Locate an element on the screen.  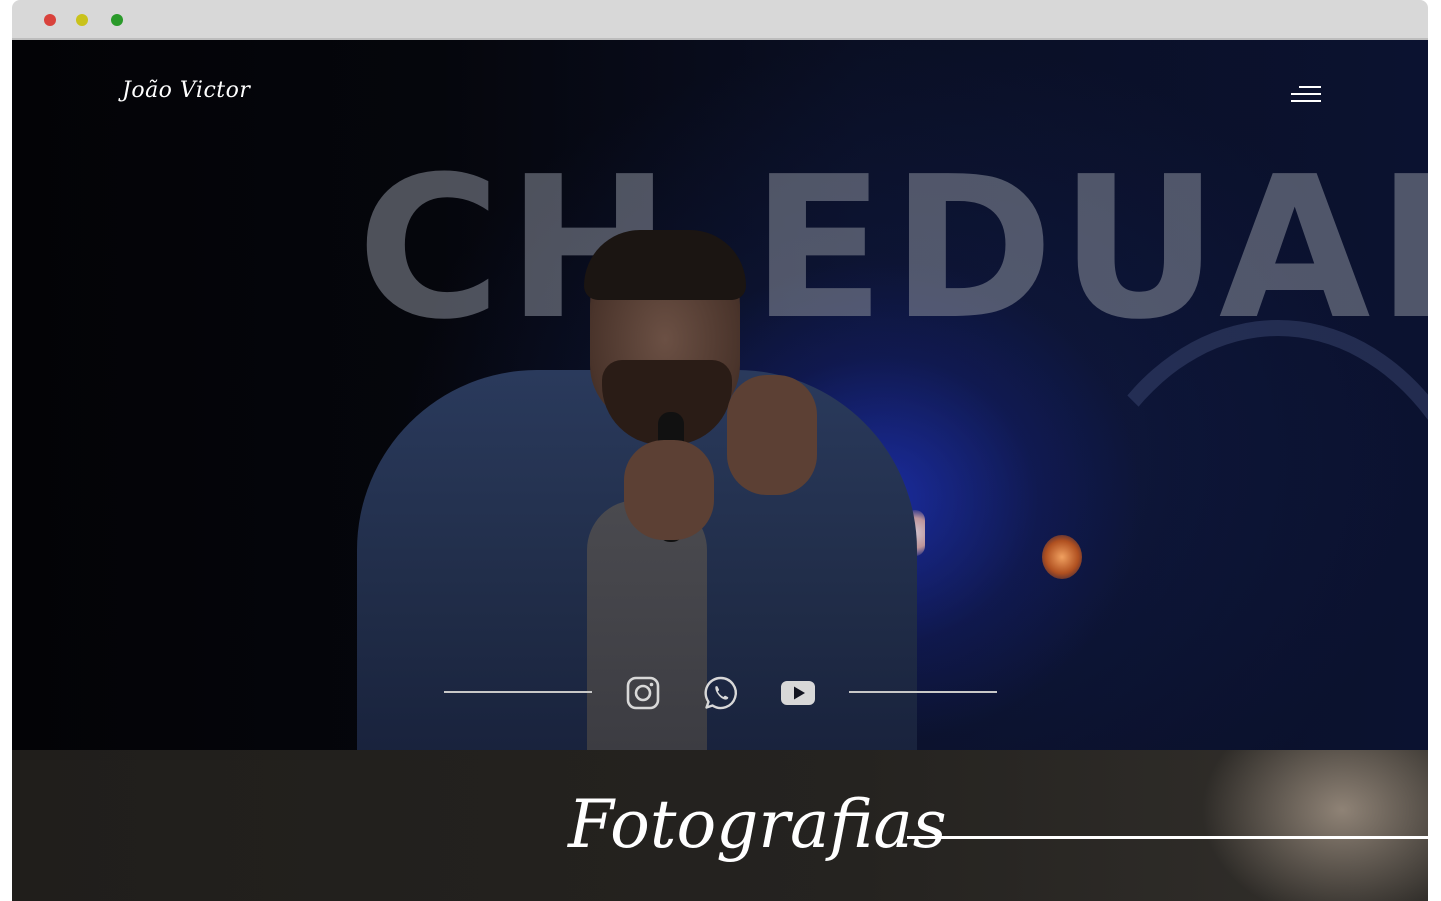
minimize-window-button is located at coordinates (82, 20).